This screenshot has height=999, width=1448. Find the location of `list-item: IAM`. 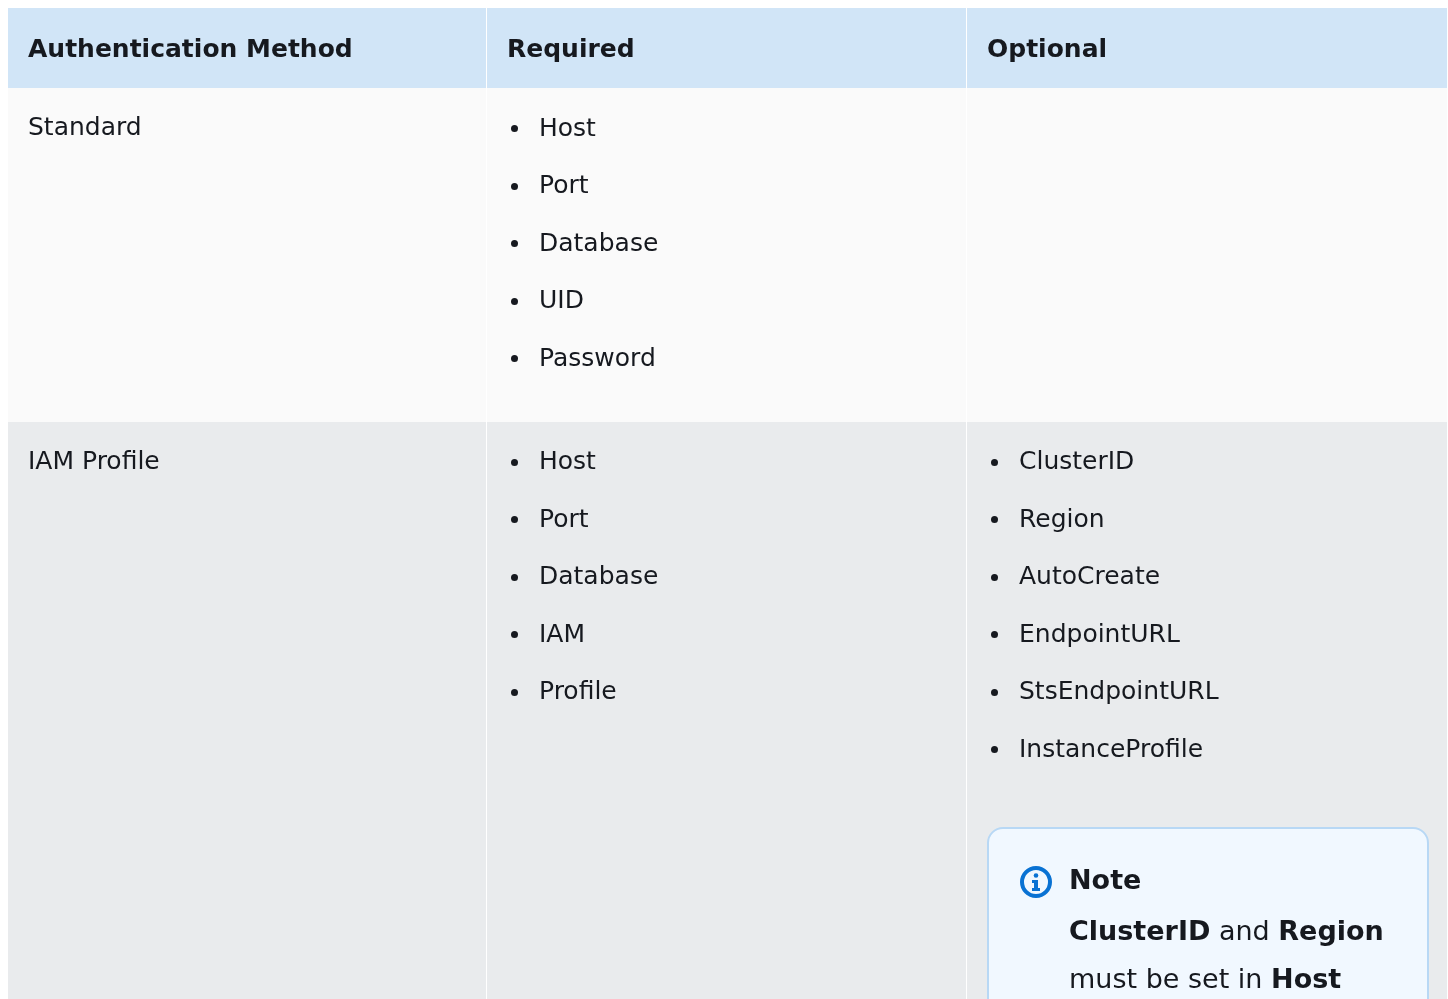

list-item: IAM is located at coordinates (562, 633).